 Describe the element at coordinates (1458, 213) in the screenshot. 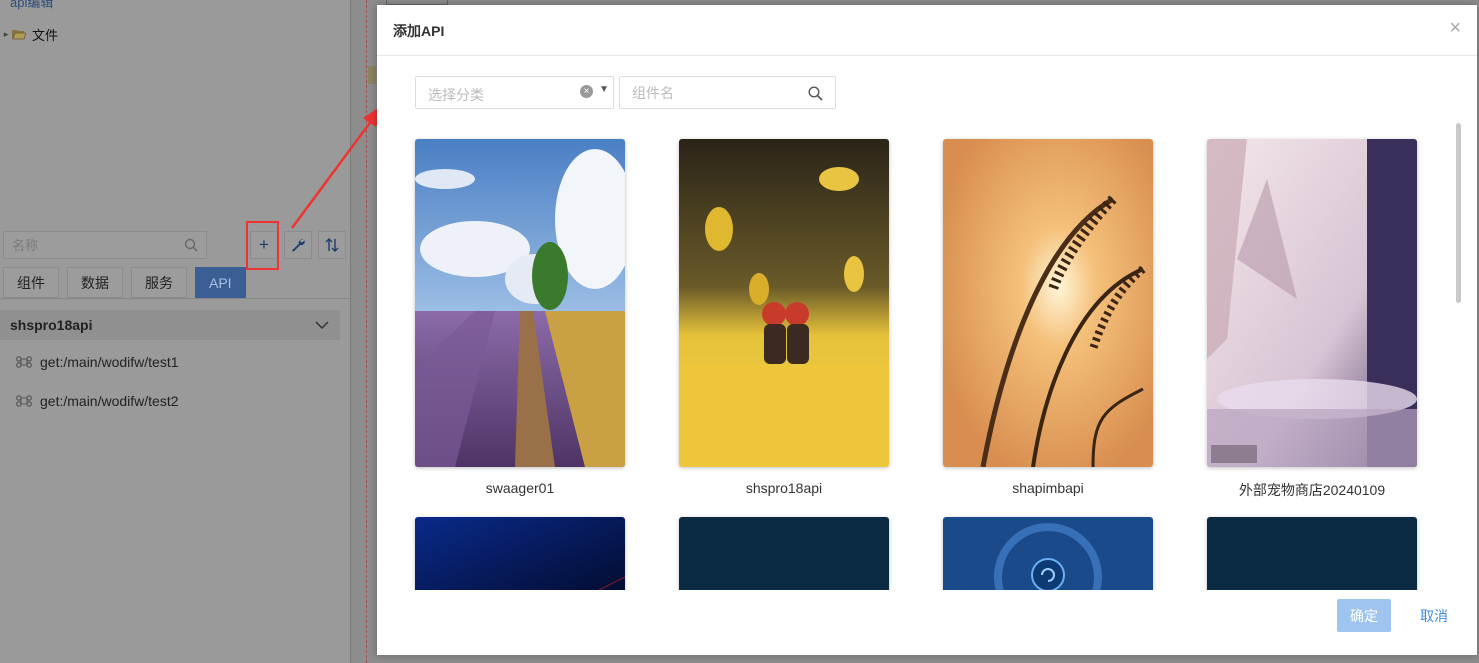

I see `scrollbar-thumb` at that location.